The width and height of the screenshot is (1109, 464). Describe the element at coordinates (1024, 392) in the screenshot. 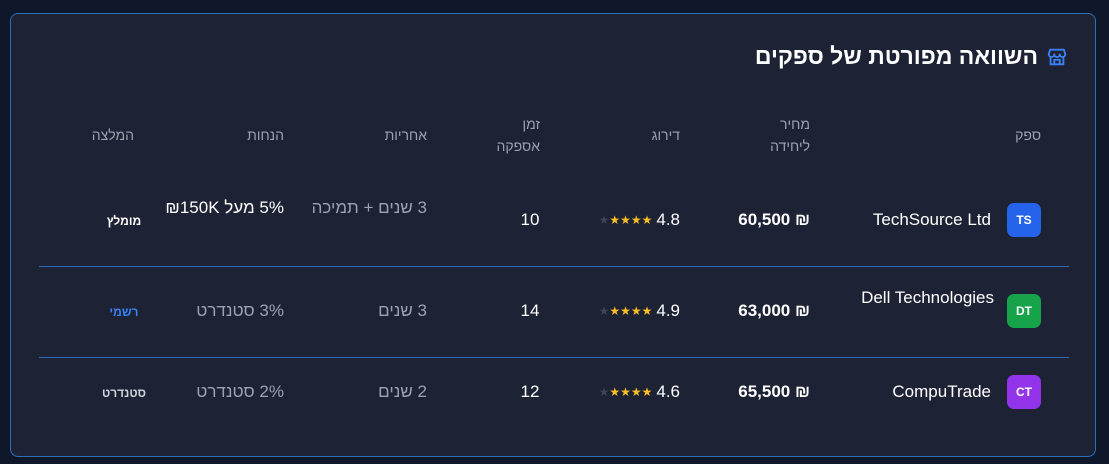

I see `avatar: CT` at that location.